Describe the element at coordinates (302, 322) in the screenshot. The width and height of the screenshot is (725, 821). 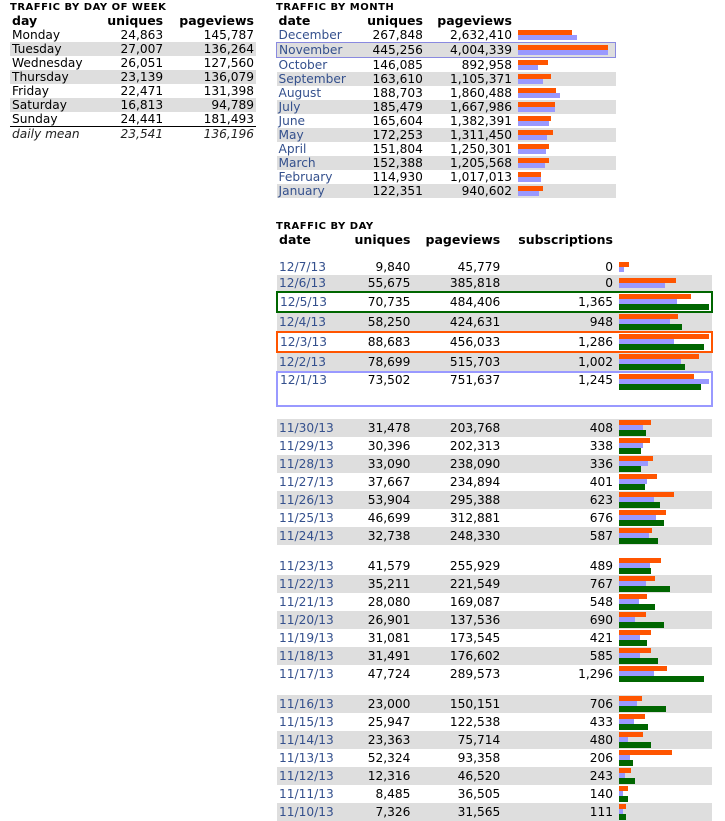
I see `day-link: 12/4/13` at that location.